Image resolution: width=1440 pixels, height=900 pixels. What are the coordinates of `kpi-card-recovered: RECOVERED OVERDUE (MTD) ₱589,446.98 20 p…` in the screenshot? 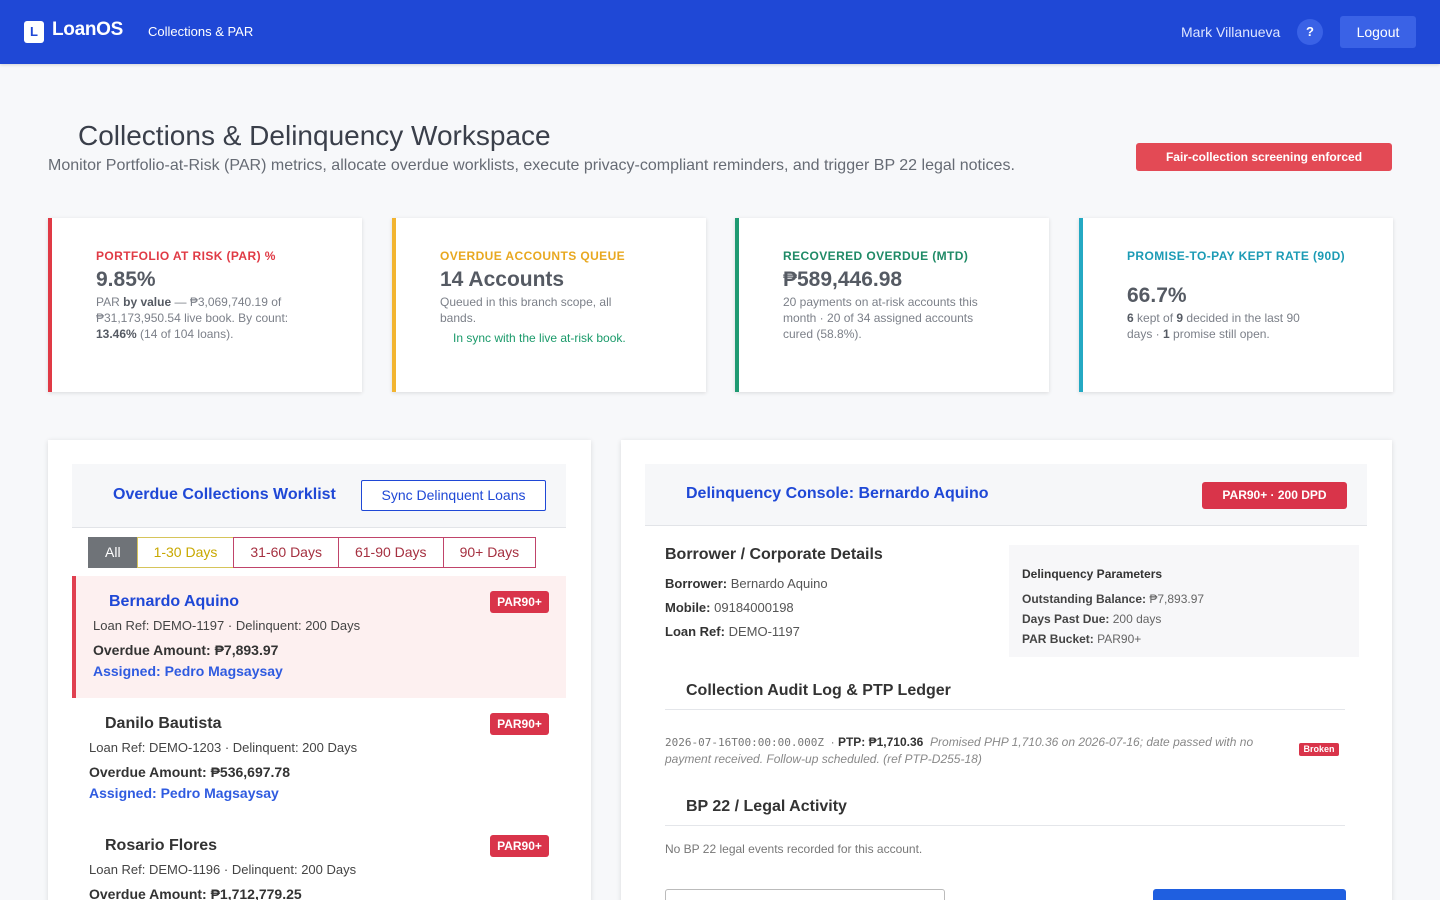 It's located at (892, 305).